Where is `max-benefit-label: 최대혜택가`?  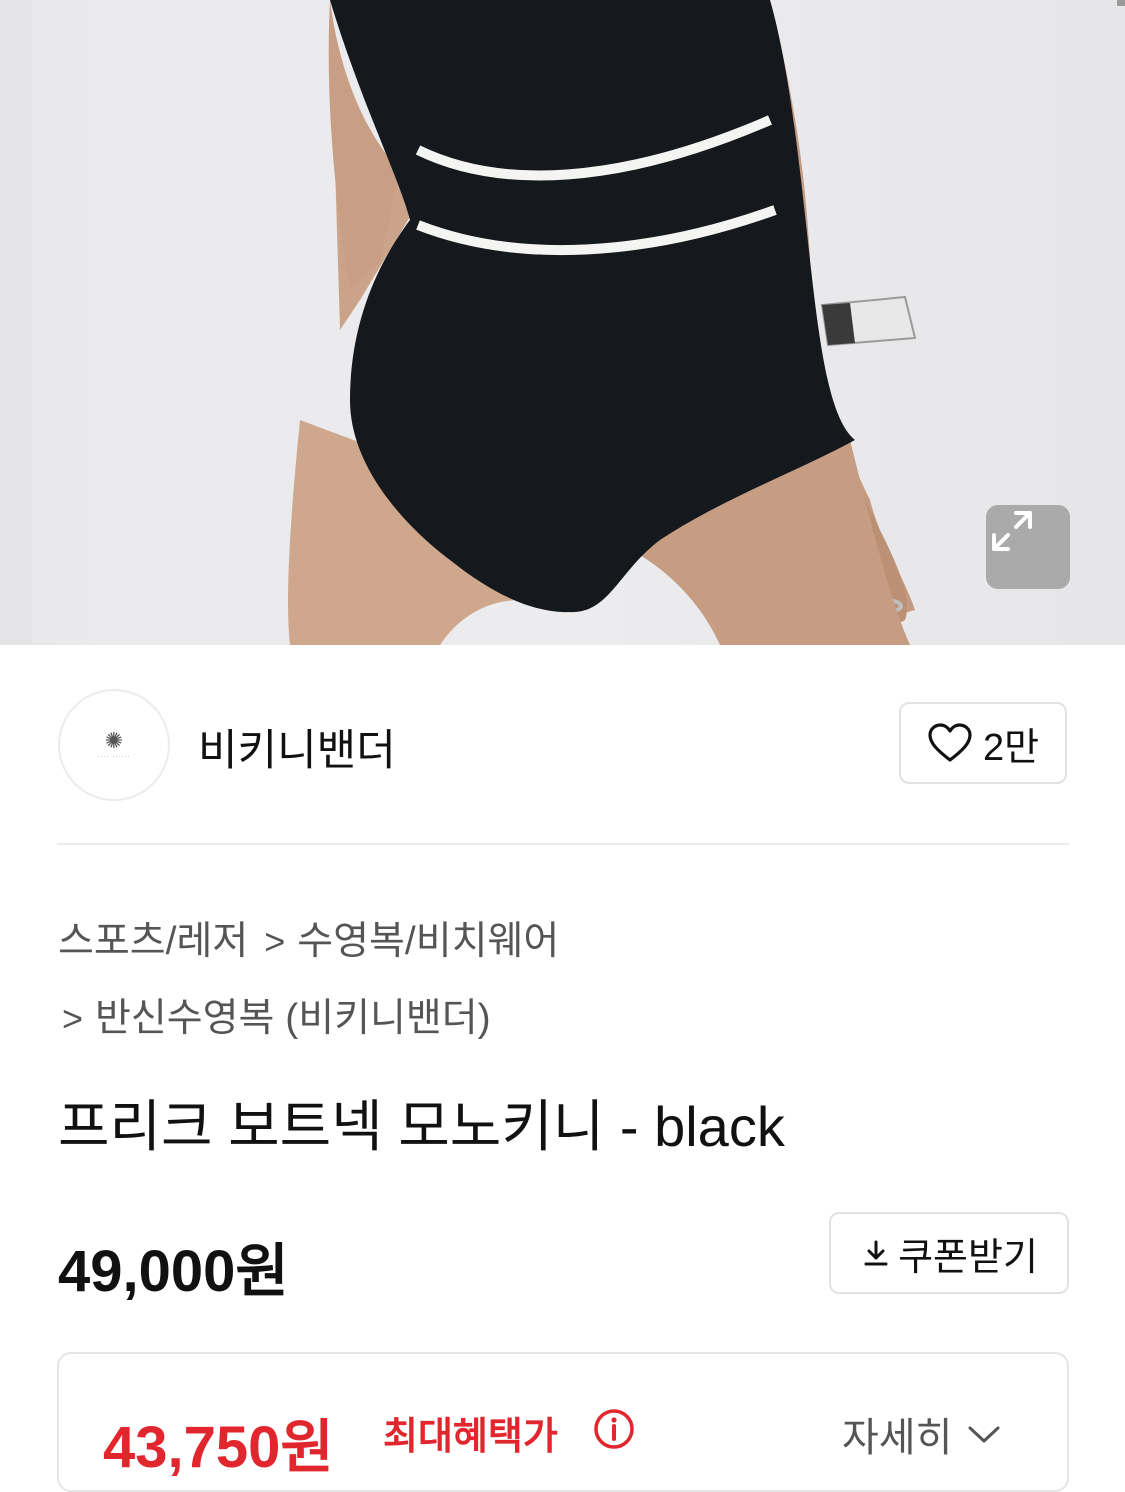 max-benefit-label: 최대혜택가 is located at coordinates (470, 1437).